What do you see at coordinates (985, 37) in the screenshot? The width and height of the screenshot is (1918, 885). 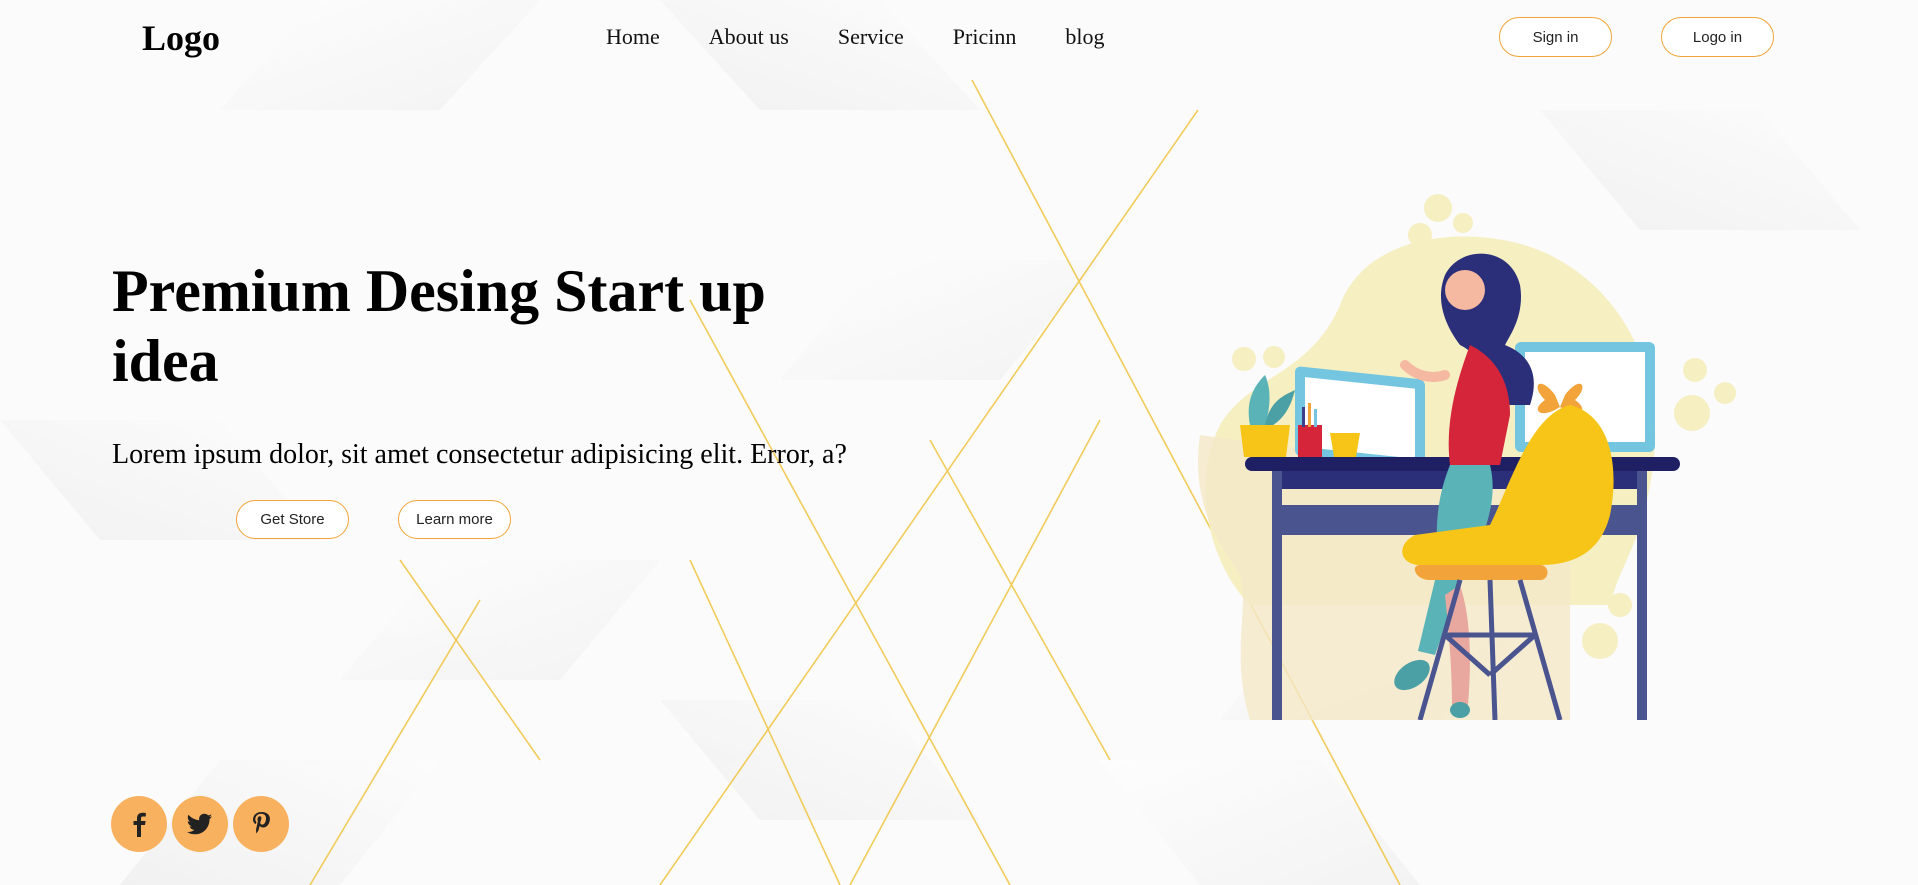 I see `nav-pricing: Pricinn` at bounding box center [985, 37].